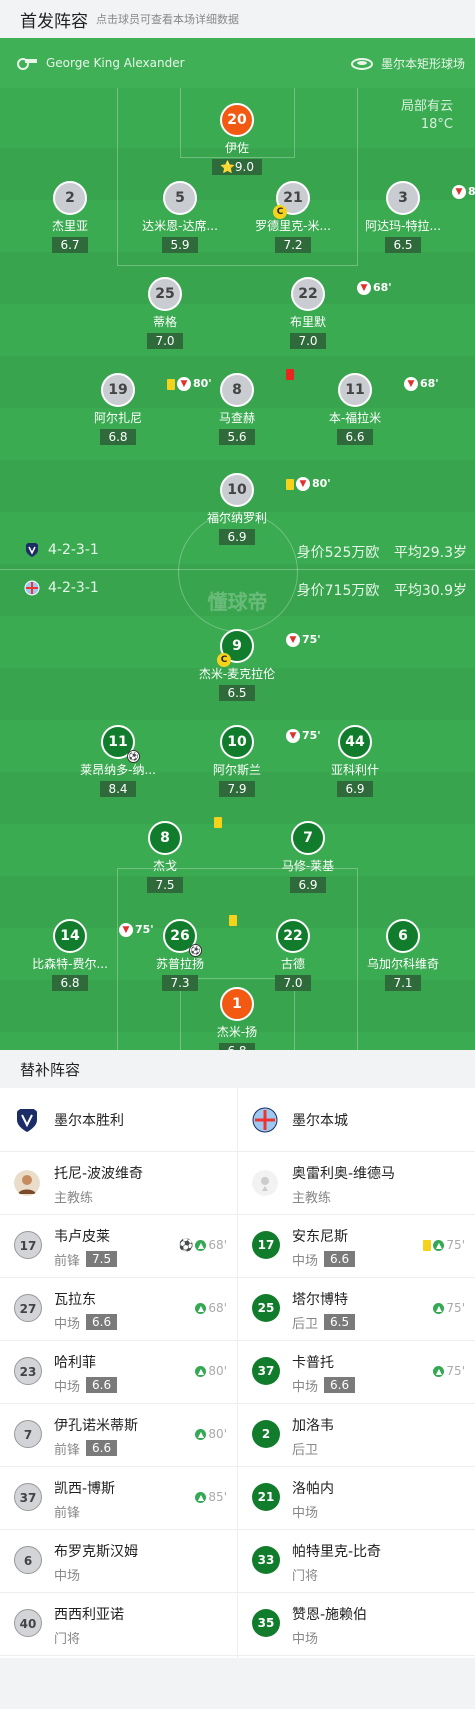 The height and width of the screenshot is (1709, 475). Describe the element at coordinates (99, 1174) in the screenshot. I see `away-coach-name: 托尼-波波维奇` at that location.